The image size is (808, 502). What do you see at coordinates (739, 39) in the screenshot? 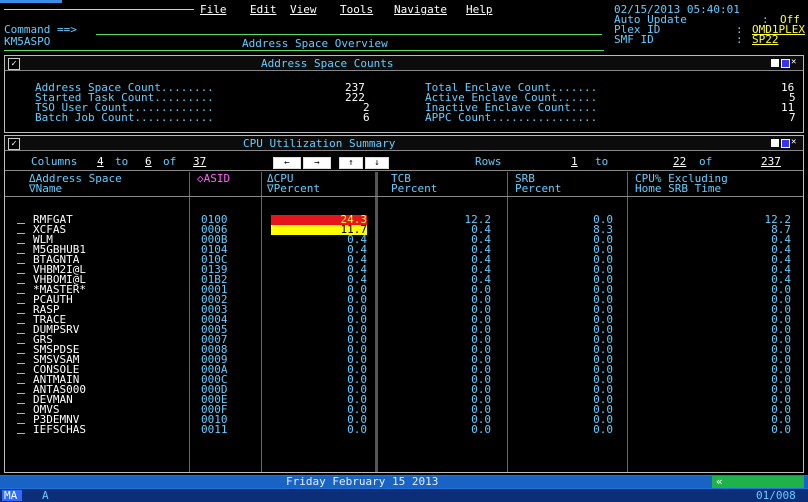
I see `smf-colon: :` at bounding box center [739, 39].